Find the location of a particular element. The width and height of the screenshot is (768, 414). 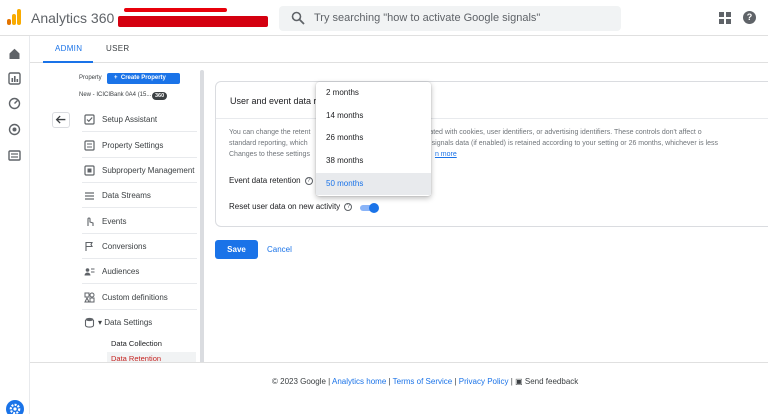

desc-line2: standard reporting, which is located at coordinates (268, 143).